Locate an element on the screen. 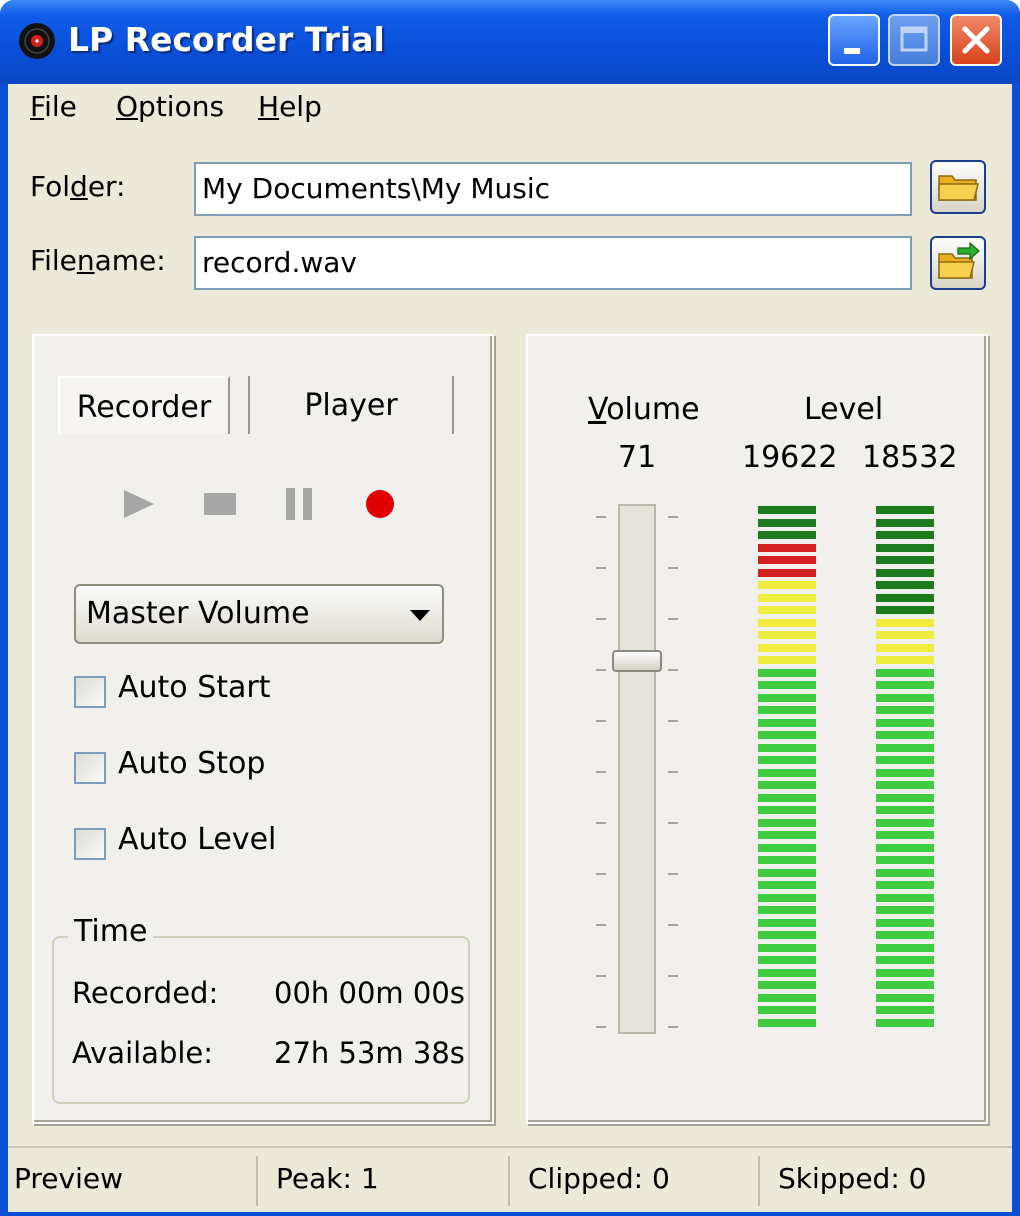  minimize-icon is located at coordinates (852, 51).